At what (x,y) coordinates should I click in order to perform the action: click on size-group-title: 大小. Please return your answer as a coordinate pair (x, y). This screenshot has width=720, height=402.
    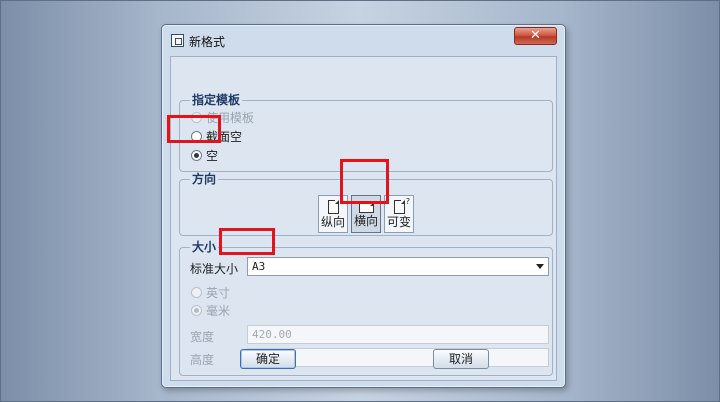
    Looking at the image, I should click on (204, 247).